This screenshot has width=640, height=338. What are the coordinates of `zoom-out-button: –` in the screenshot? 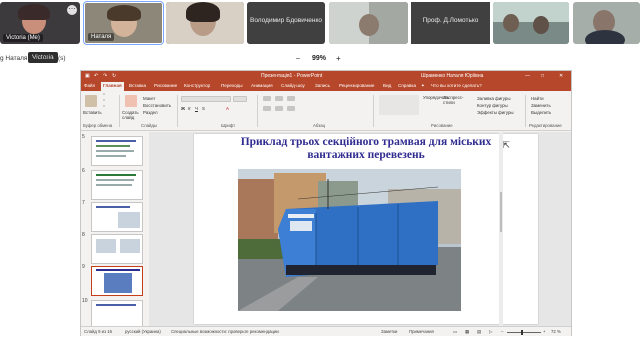 It's located at (298, 58).